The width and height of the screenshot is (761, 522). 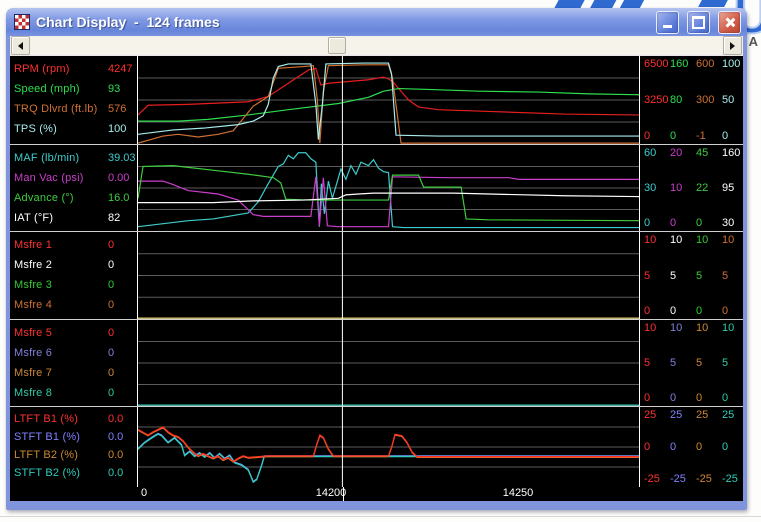 What do you see at coordinates (22, 22) in the screenshot?
I see `chart-app-icon` at bounding box center [22, 22].